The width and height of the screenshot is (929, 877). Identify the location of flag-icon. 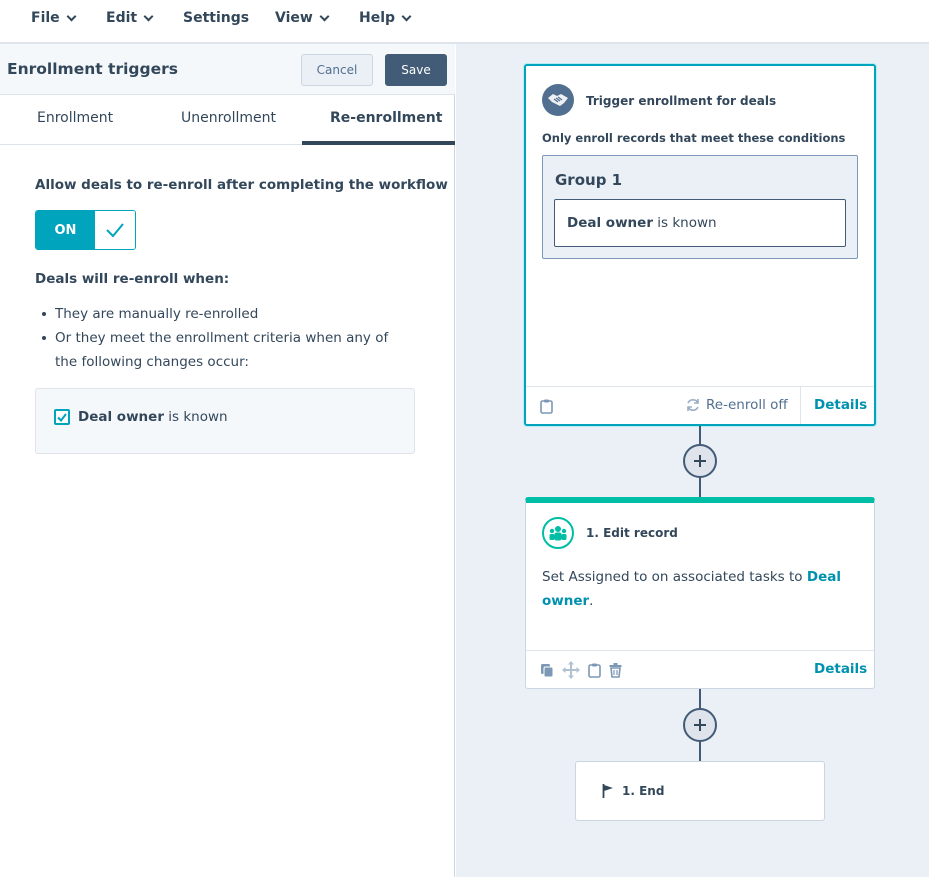
(607, 791).